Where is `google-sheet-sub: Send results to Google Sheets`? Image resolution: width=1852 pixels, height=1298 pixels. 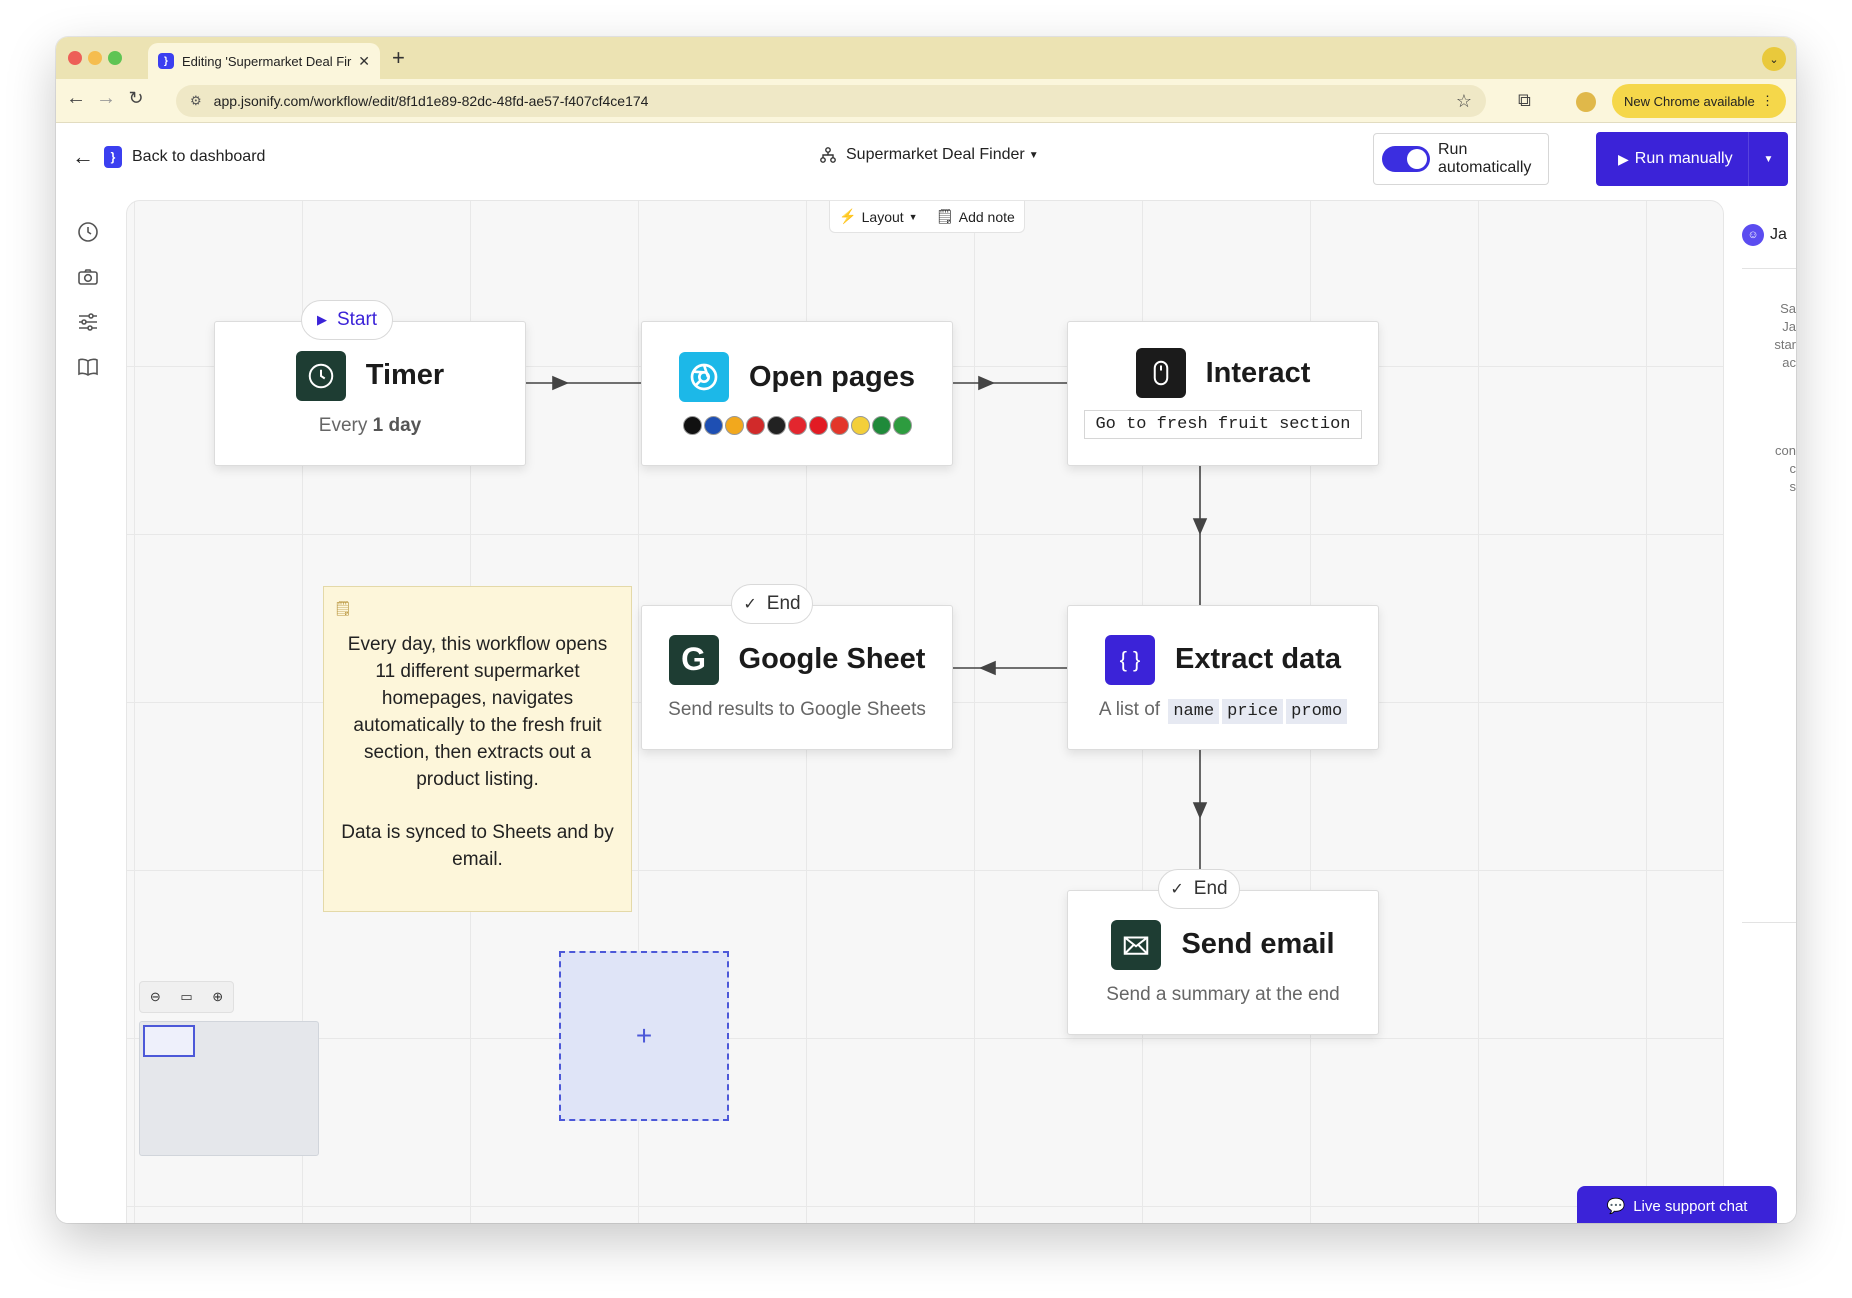 google-sheet-sub: Send results to Google Sheets is located at coordinates (797, 709).